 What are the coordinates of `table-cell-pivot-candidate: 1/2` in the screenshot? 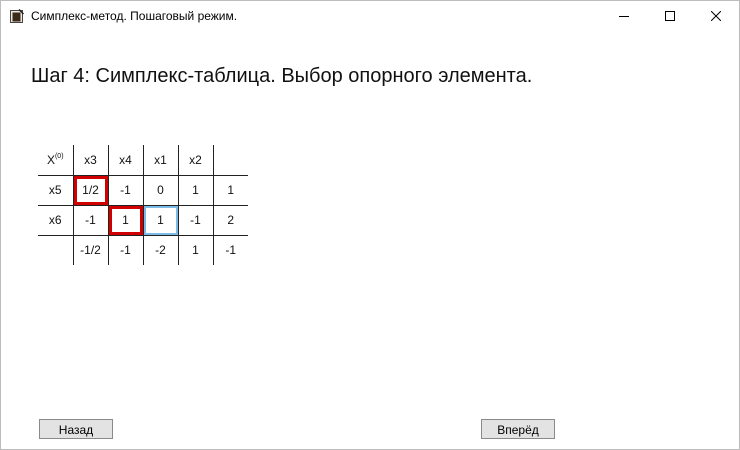 It's located at (91, 190).